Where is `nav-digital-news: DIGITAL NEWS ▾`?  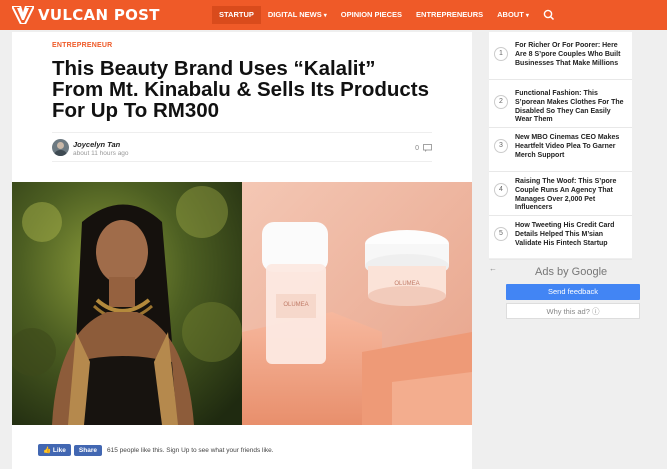
nav-digital-news: DIGITAL NEWS ▾ is located at coordinates (297, 15).